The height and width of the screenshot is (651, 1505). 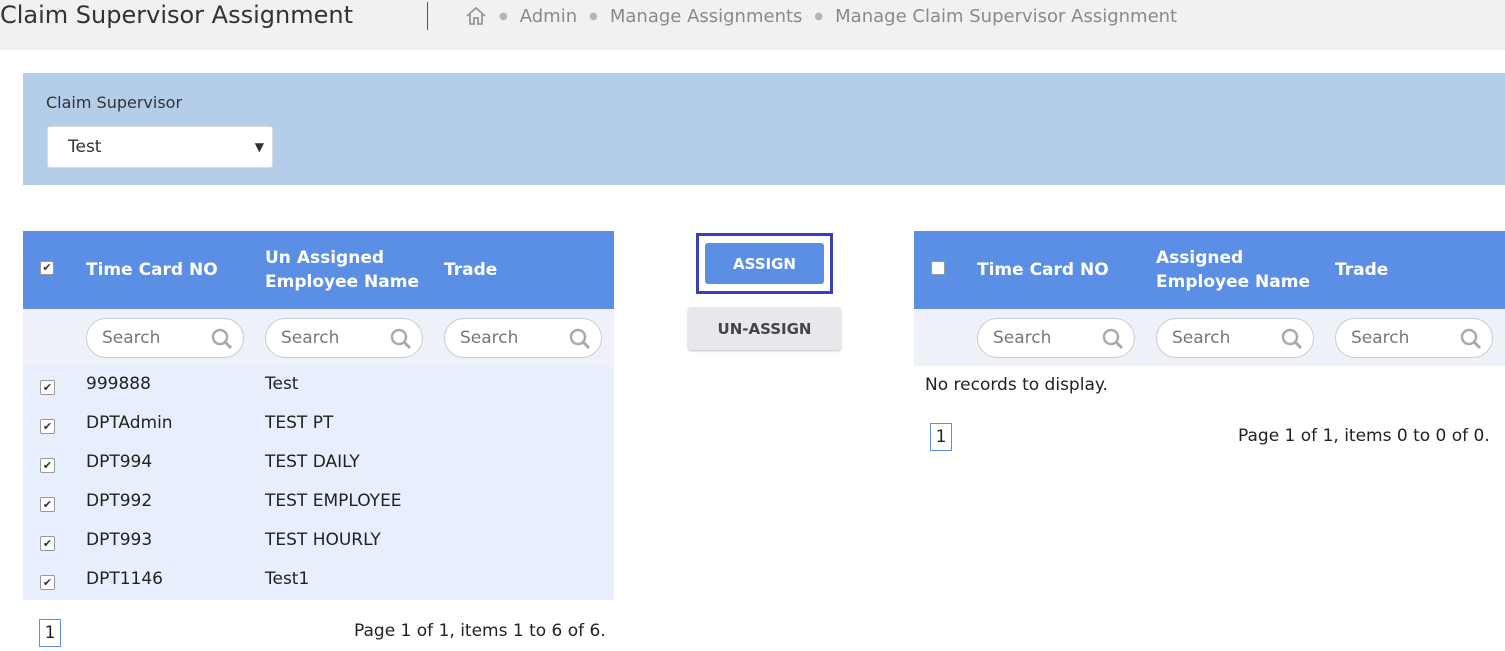 What do you see at coordinates (706, 16) in the screenshot?
I see `breadcrumb-manage-assignments: Manage Assignments` at bounding box center [706, 16].